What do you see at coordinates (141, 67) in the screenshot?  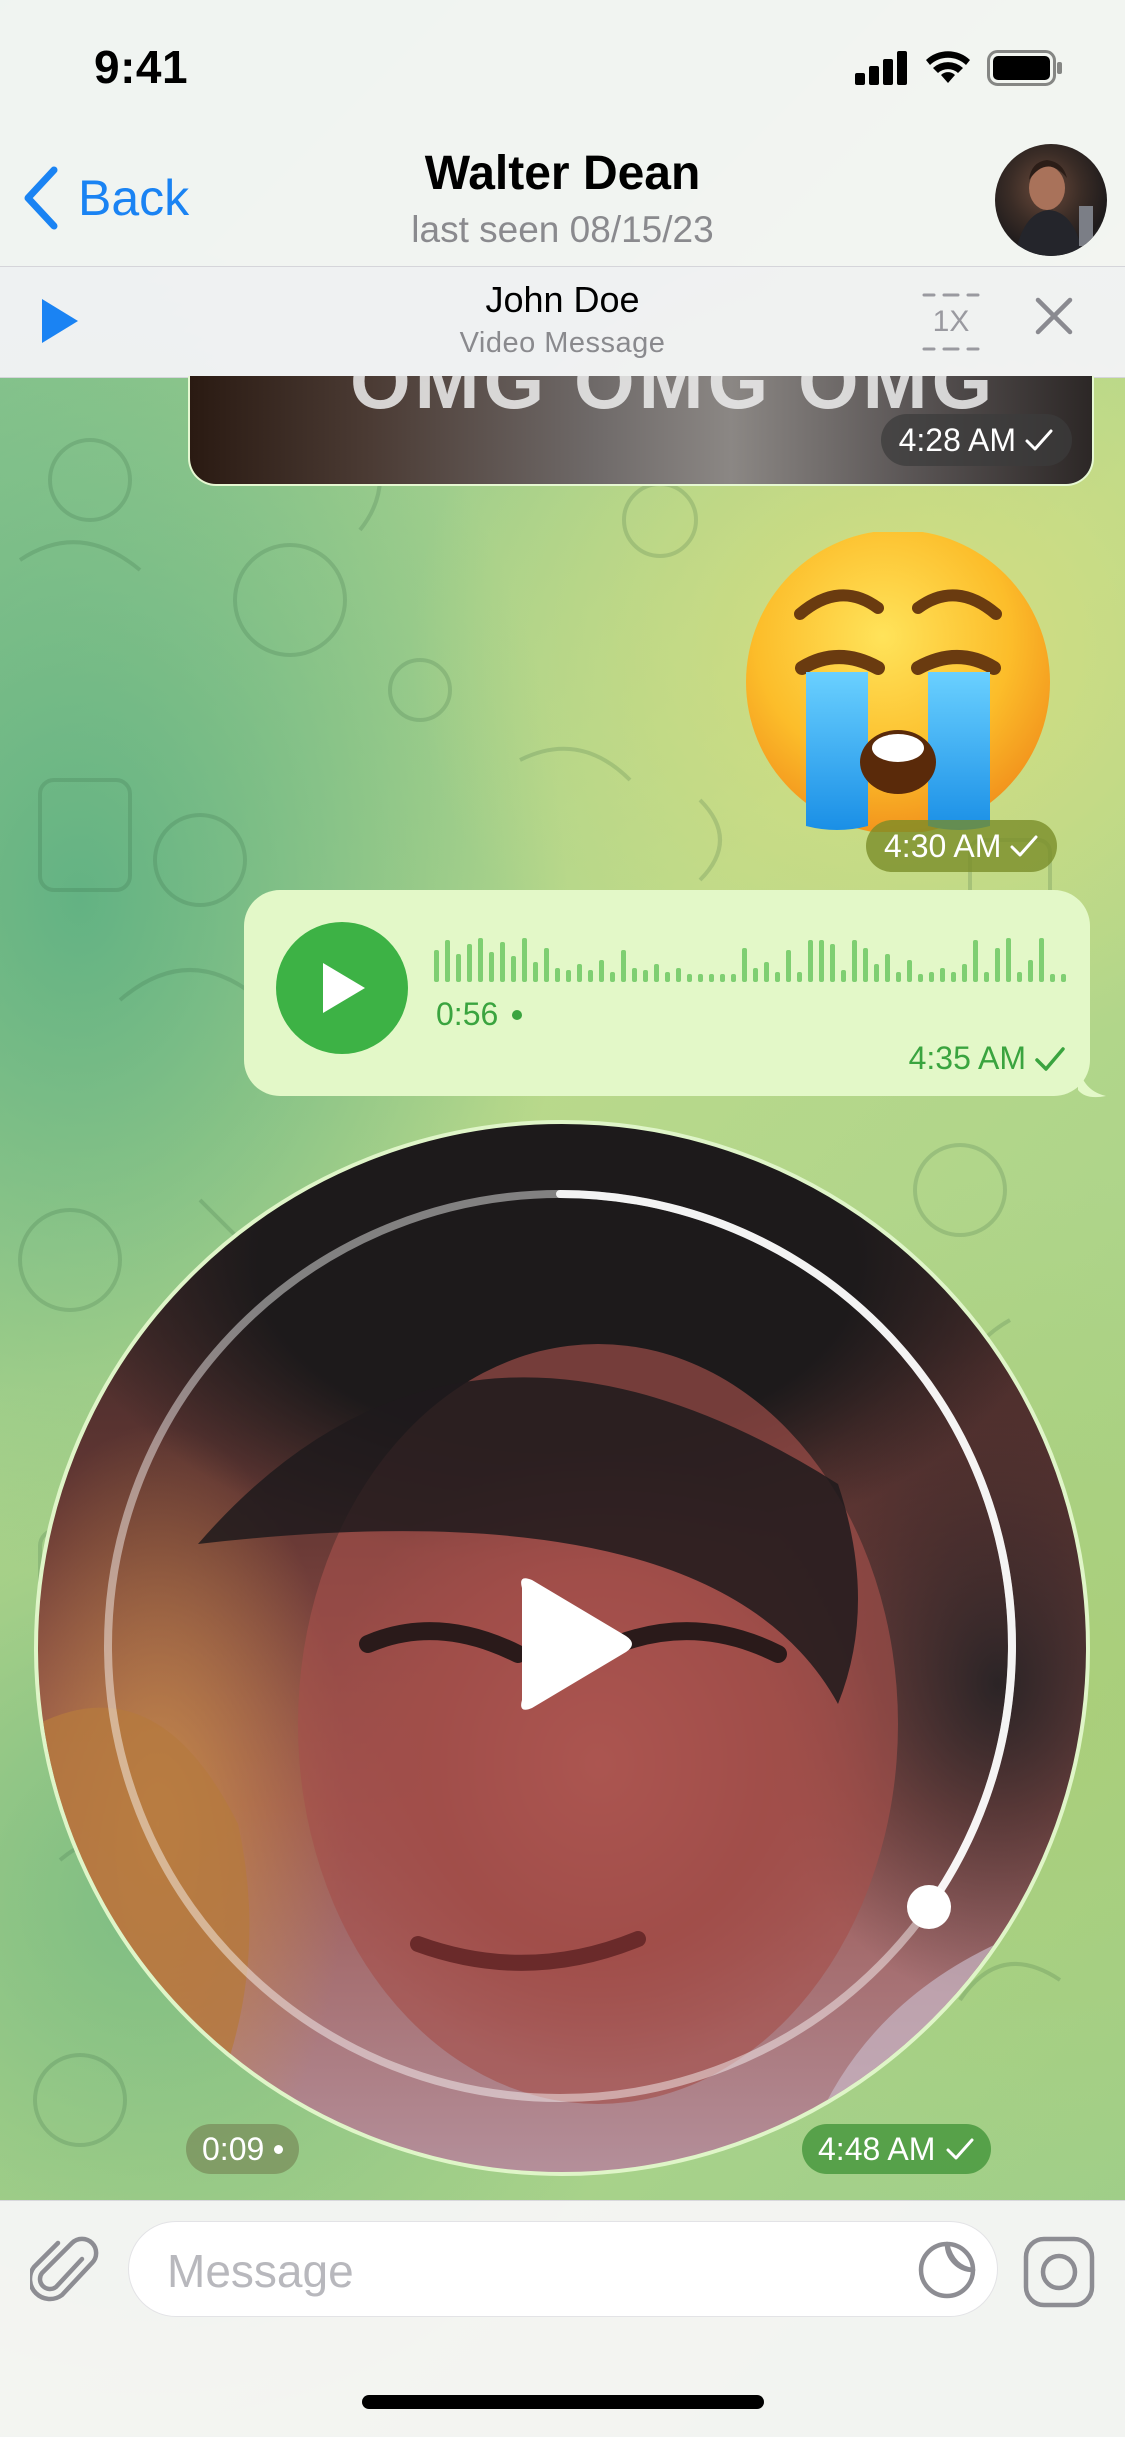 I see `status-time: 9:41` at bounding box center [141, 67].